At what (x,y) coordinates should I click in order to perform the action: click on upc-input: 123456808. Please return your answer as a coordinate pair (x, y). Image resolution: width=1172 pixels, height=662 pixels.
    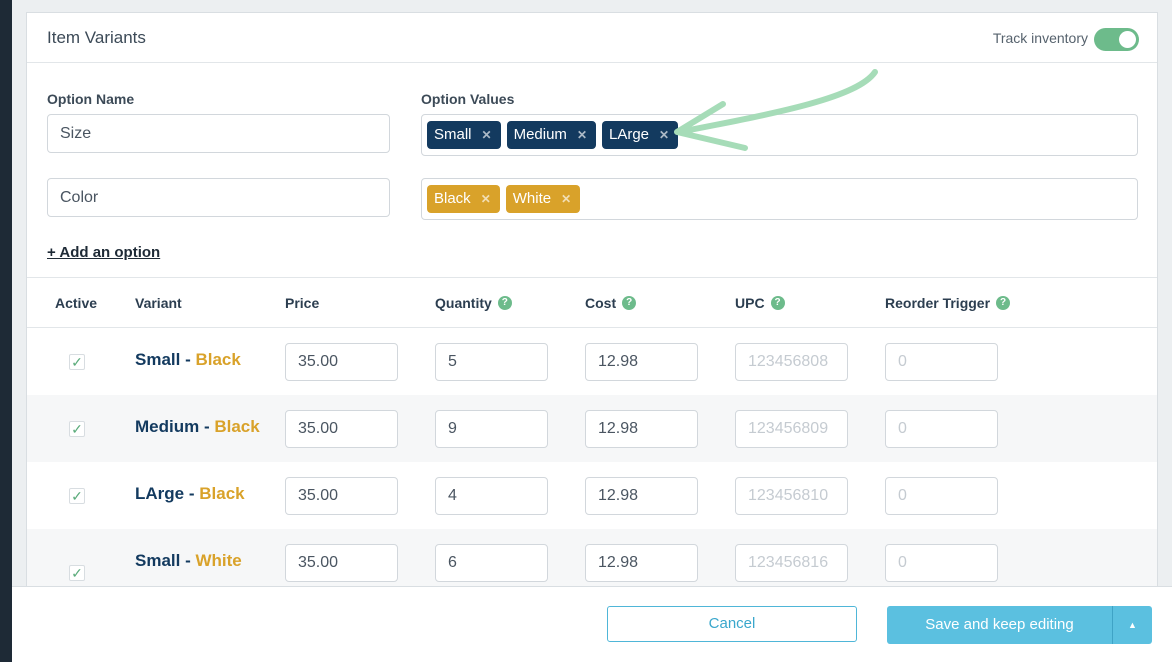
    Looking at the image, I should click on (791, 362).